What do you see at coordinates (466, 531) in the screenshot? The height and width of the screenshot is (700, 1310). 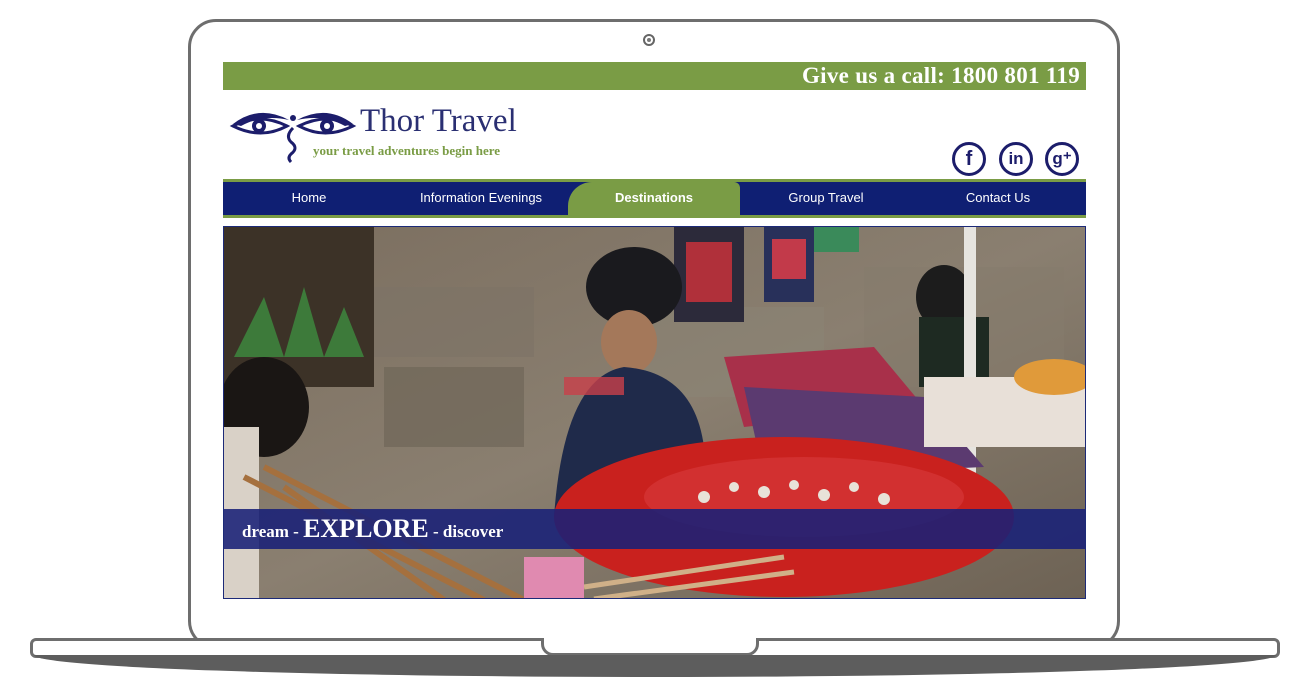 I see `tagline-discover: - discover` at bounding box center [466, 531].